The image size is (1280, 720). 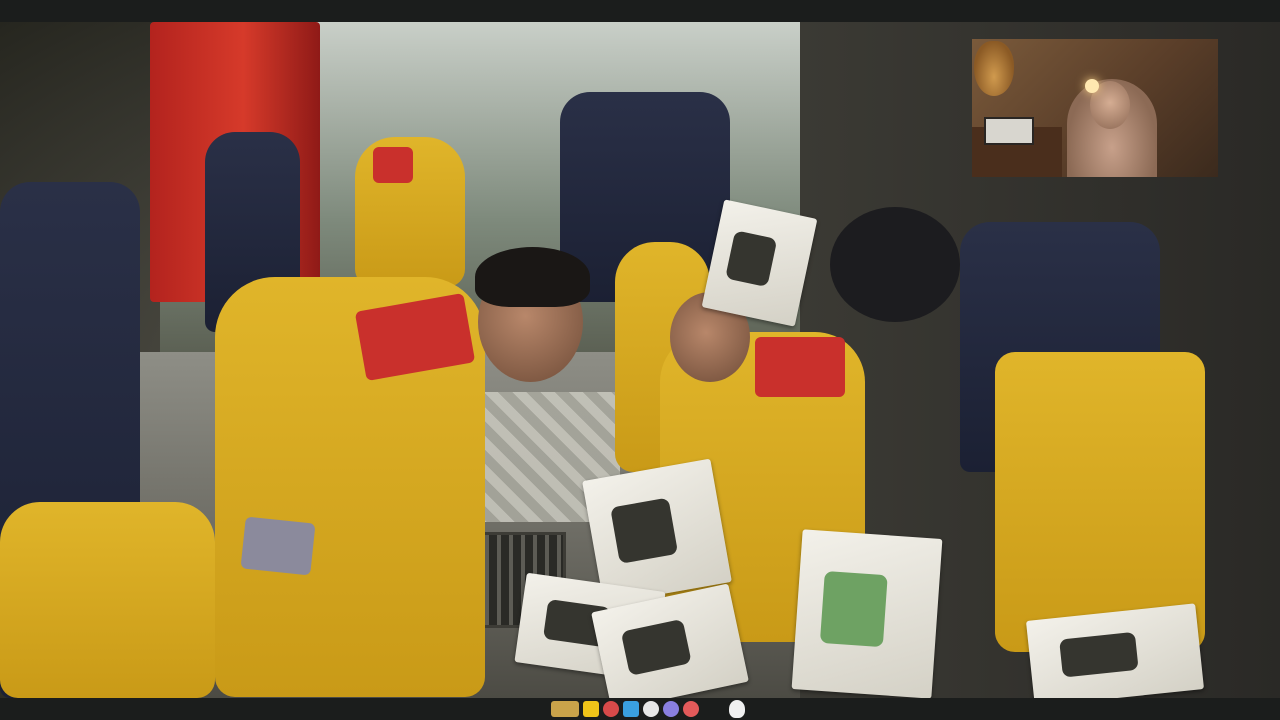 What do you see at coordinates (640, 11) in the screenshot?
I see `top-letterbox-bar` at bounding box center [640, 11].